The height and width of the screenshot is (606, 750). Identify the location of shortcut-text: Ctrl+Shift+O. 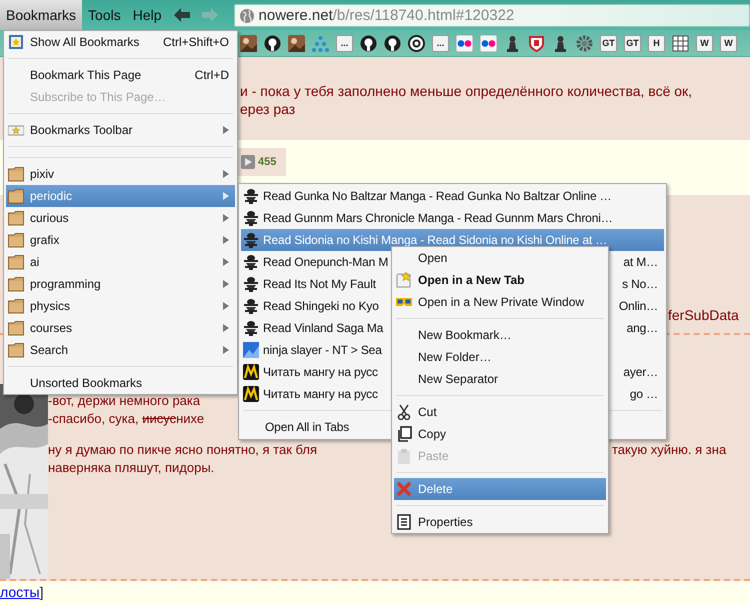
(195, 42).